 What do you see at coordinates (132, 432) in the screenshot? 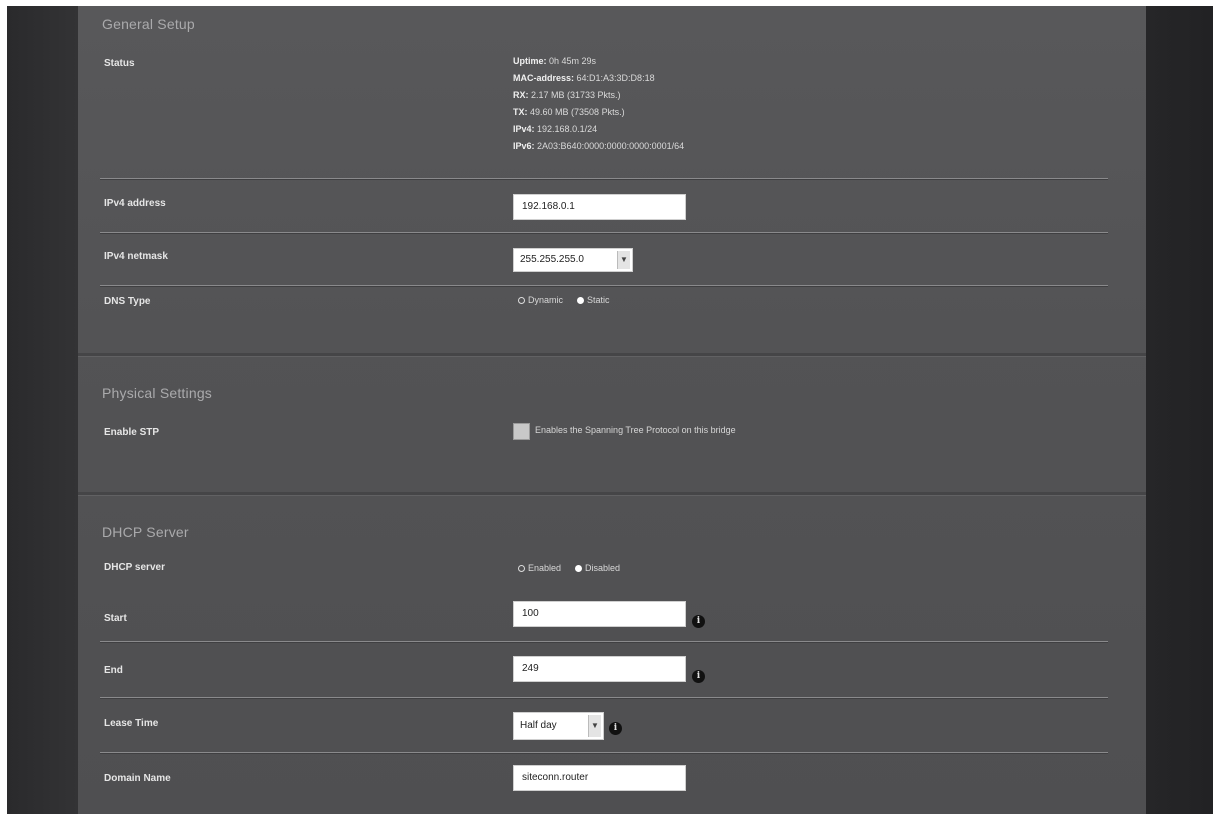
I see `enable-stp-label: Enable STP` at bounding box center [132, 432].